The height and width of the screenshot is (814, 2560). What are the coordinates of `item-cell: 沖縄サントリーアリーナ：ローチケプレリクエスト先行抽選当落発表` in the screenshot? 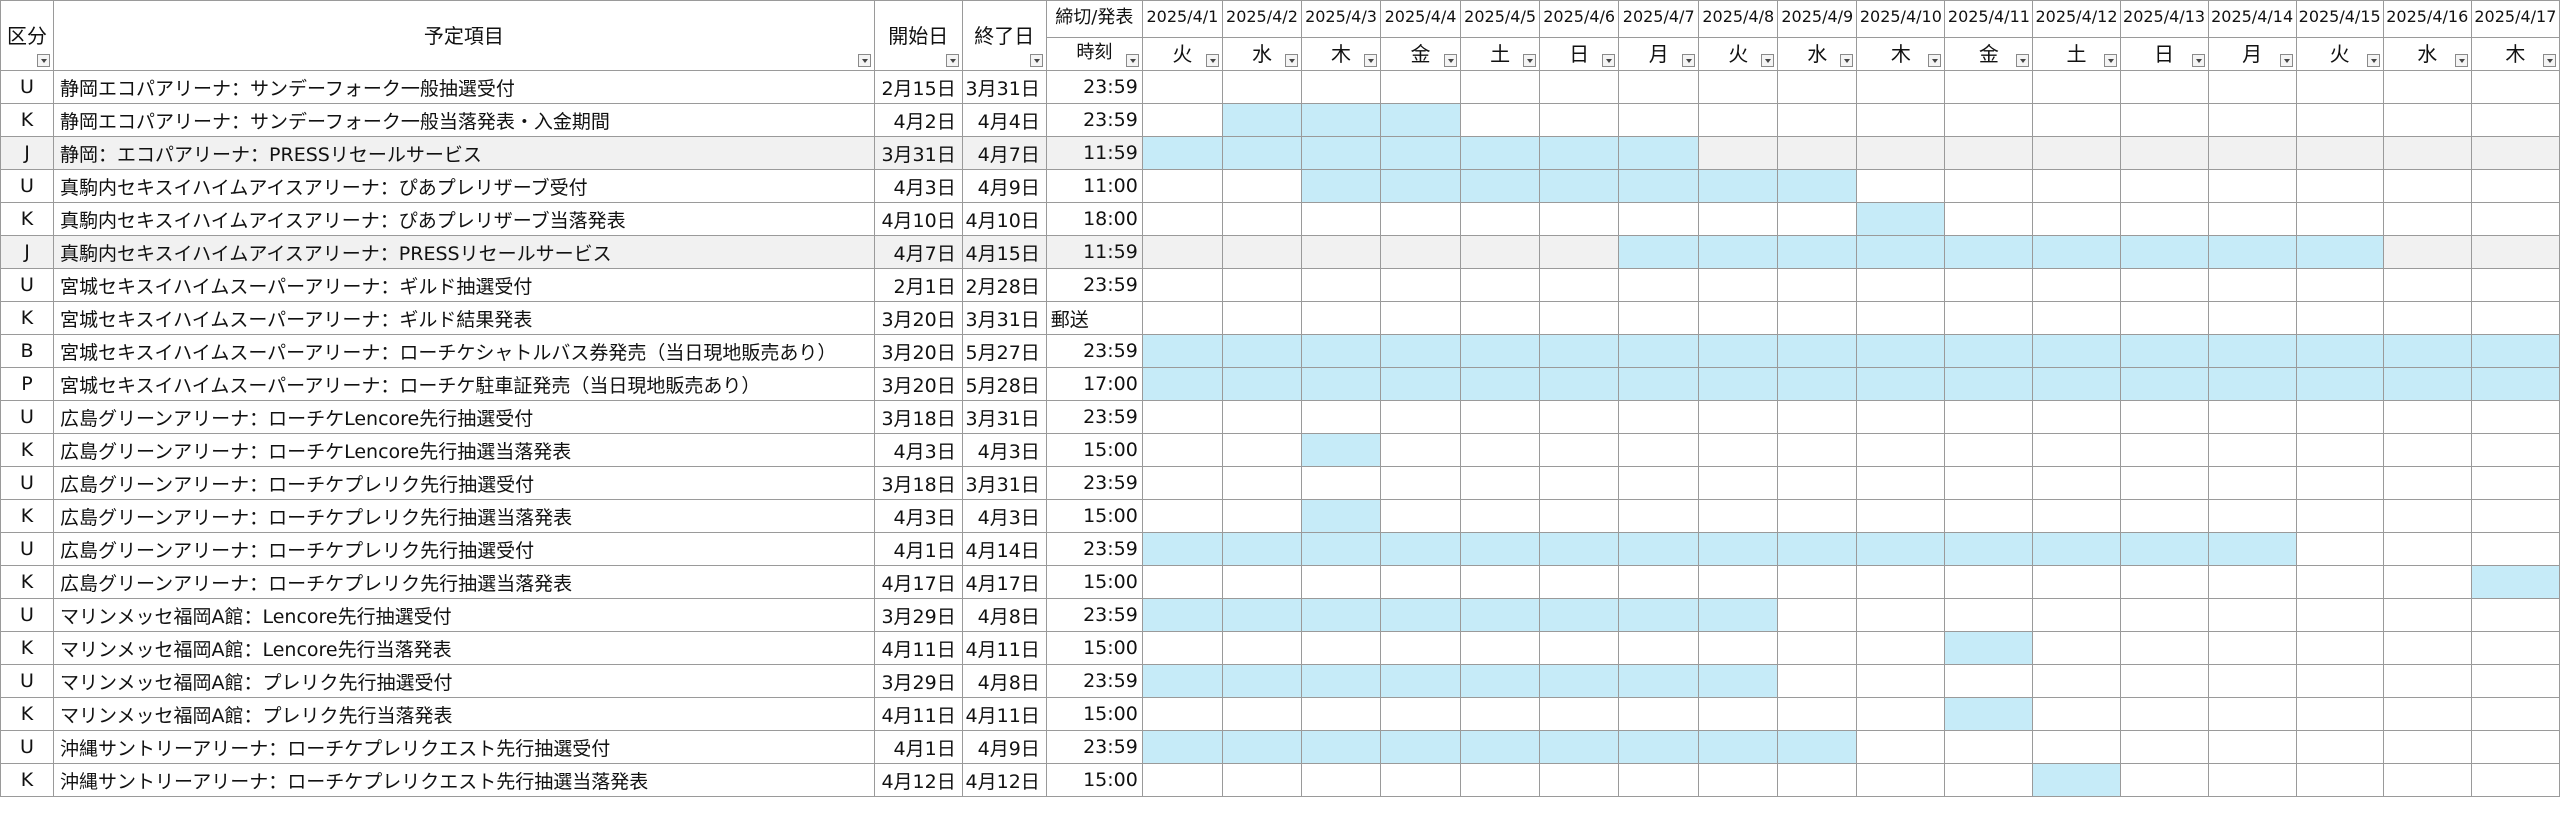 It's located at (464, 780).